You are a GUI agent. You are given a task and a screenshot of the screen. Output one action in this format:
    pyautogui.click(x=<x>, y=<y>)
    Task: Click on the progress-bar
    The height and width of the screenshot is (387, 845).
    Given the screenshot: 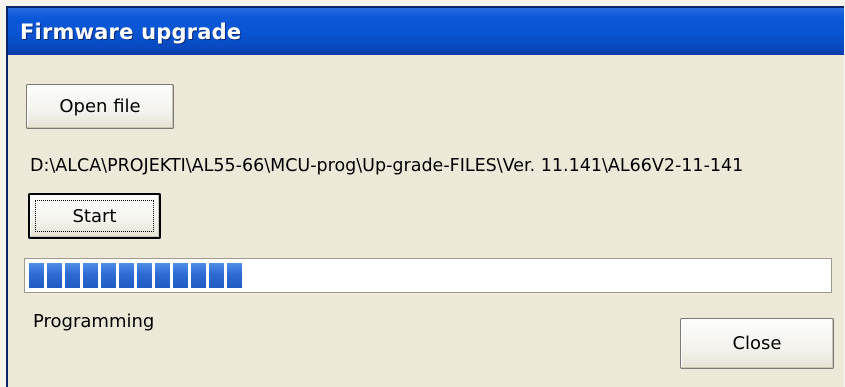 What is the action you would take?
    pyautogui.click(x=428, y=275)
    